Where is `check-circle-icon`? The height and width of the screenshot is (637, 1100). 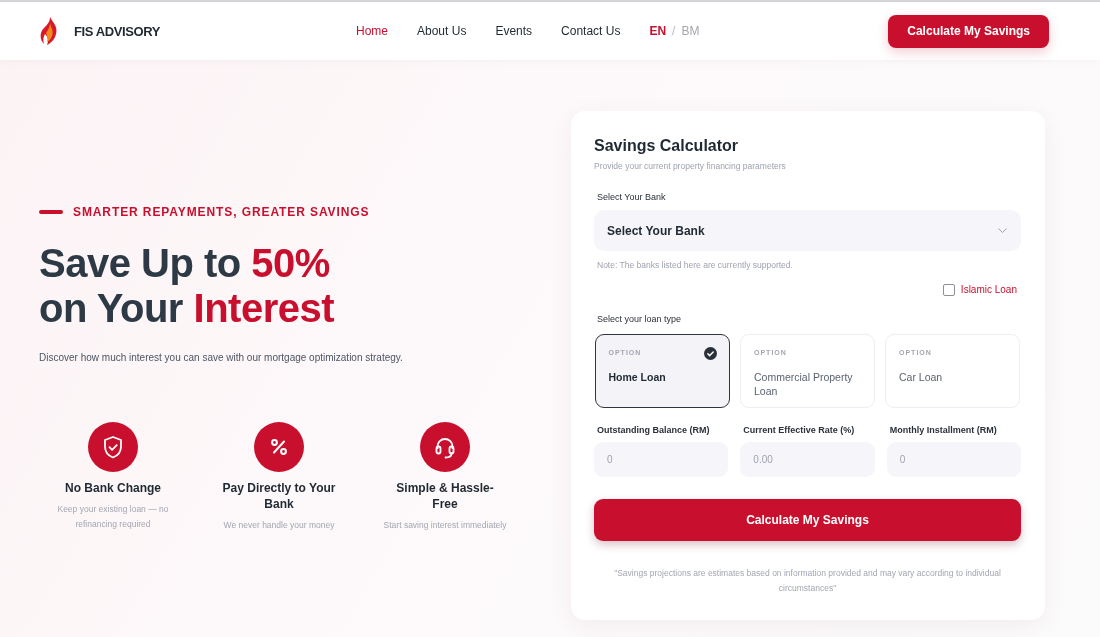
check-circle-icon is located at coordinates (710, 353).